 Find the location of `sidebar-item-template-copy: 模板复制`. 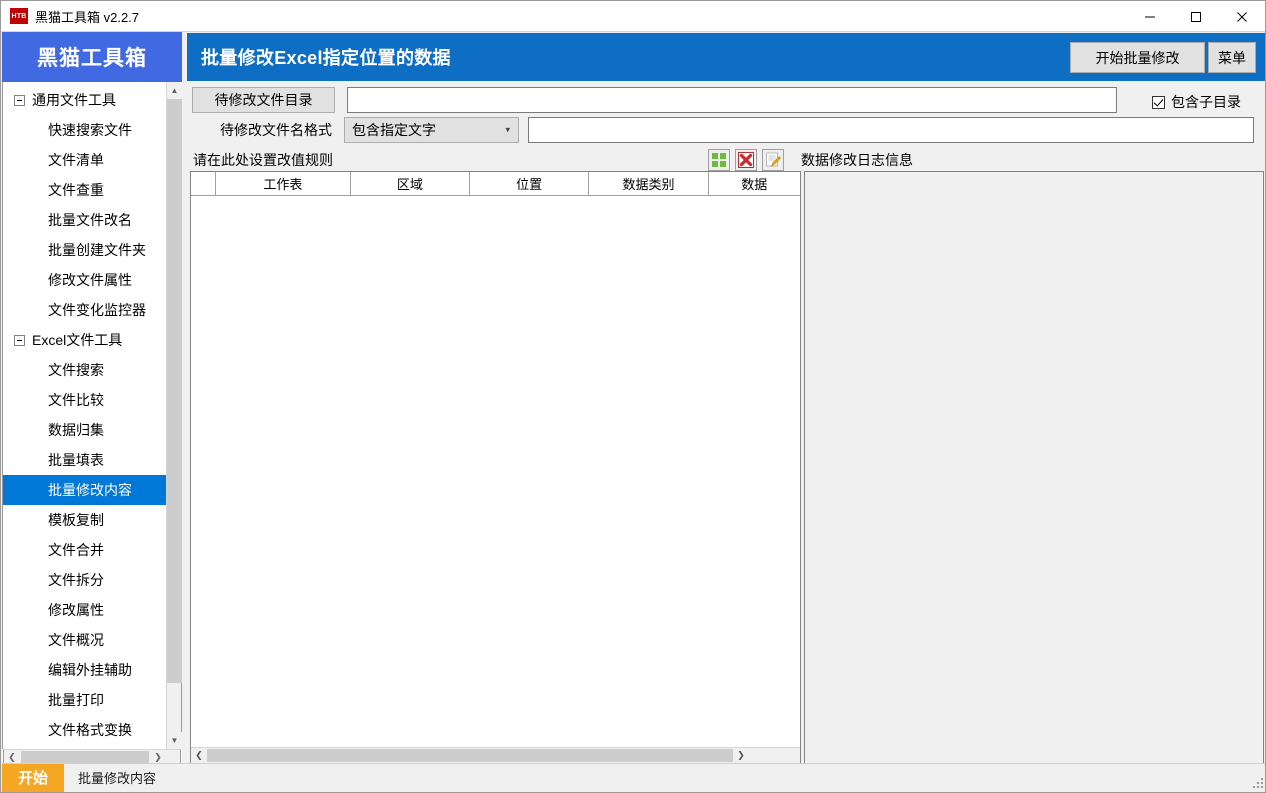

sidebar-item-template-copy: 模板复制 is located at coordinates (85, 520).